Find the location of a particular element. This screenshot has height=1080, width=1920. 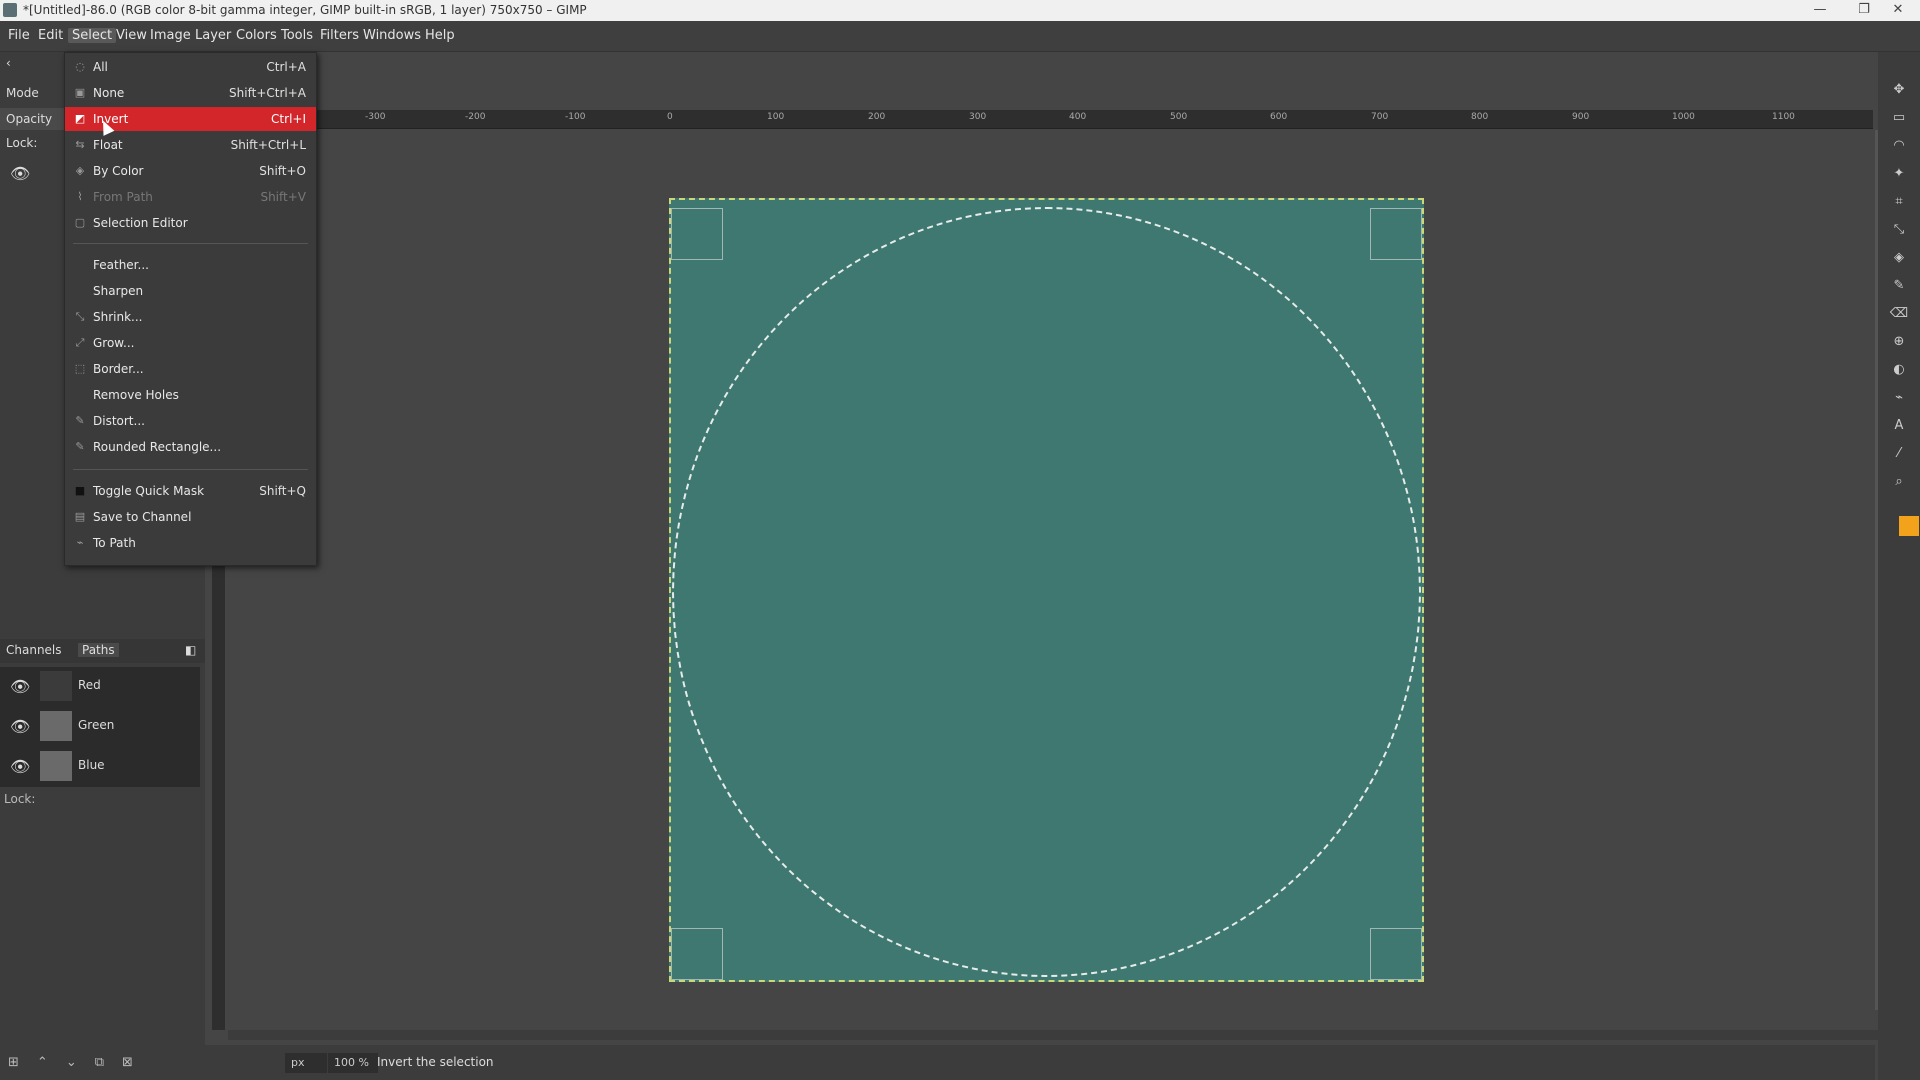

rect-select-tool-icon: ▭ is located at coordinates (1899, 117).